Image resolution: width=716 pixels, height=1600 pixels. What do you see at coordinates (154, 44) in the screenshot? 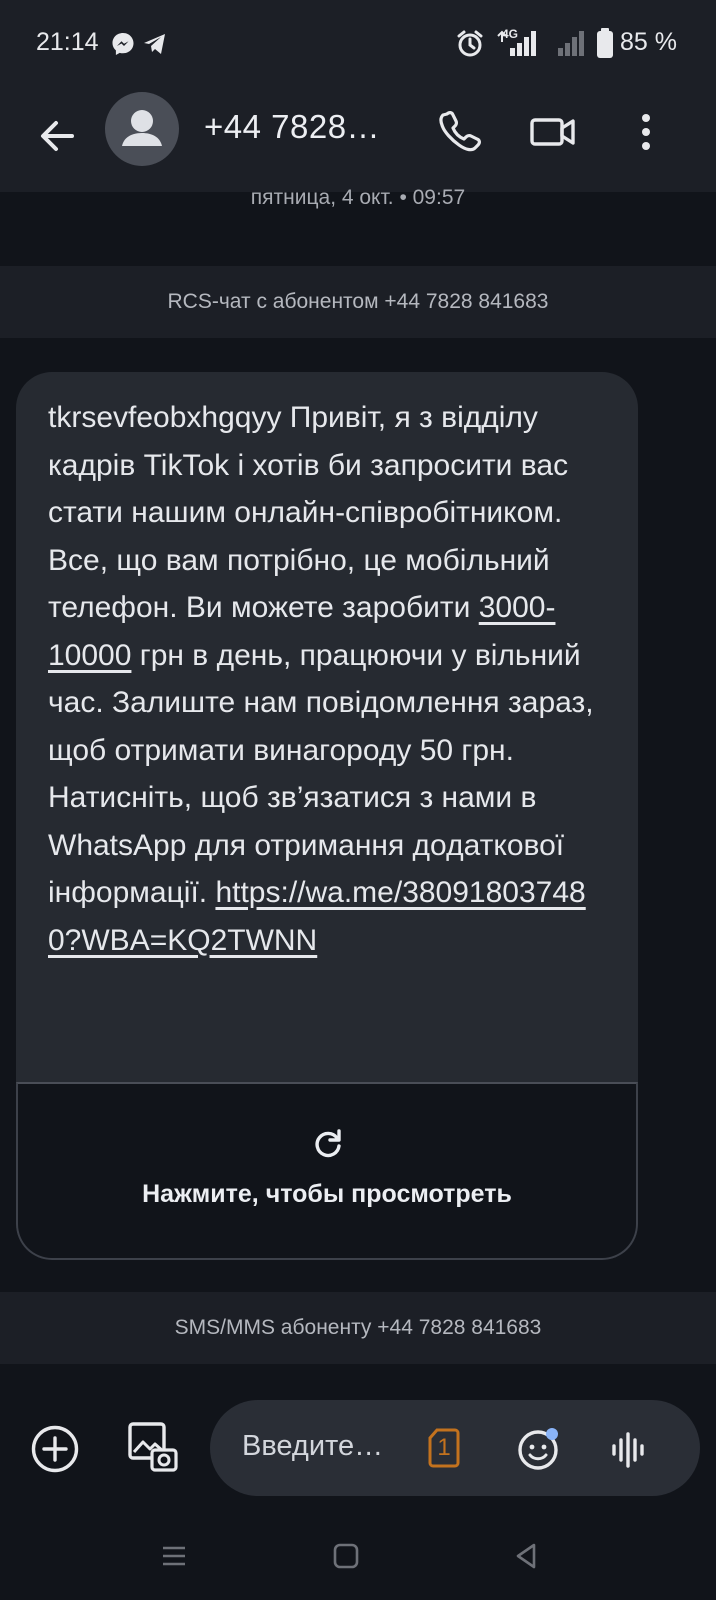
I see `telegram-icon` at bounding box center [154, 44].